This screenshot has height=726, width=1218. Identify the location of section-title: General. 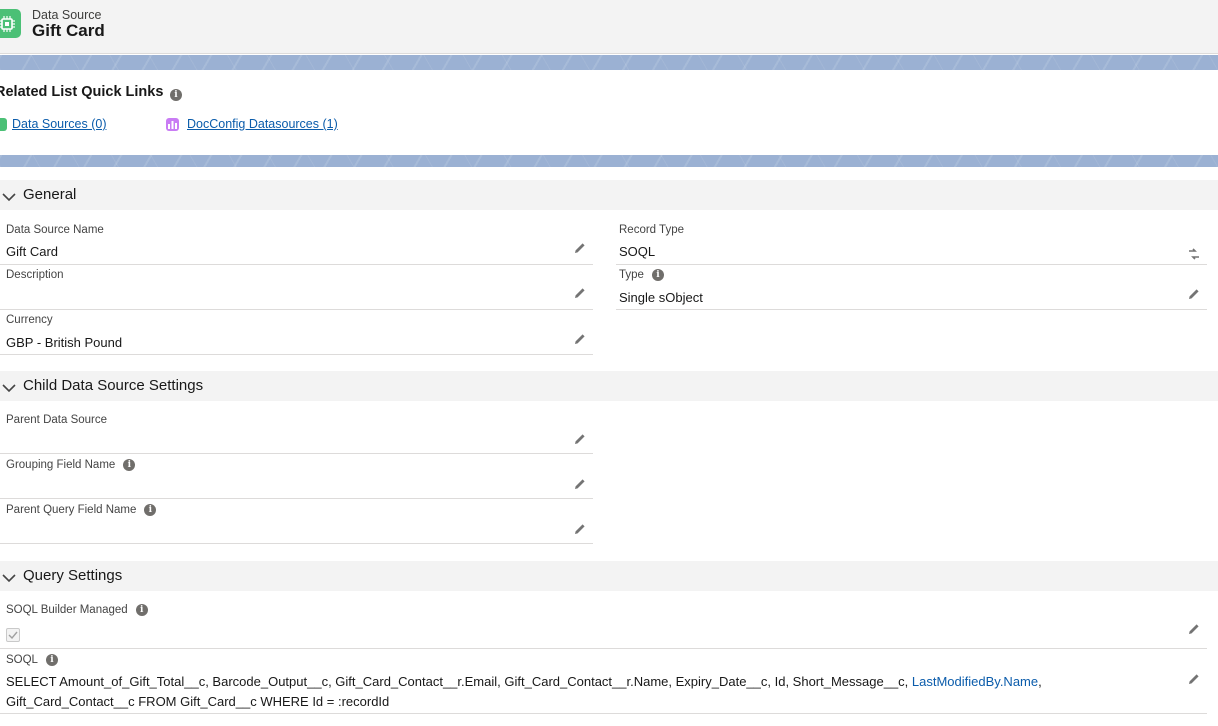
(50, 194).